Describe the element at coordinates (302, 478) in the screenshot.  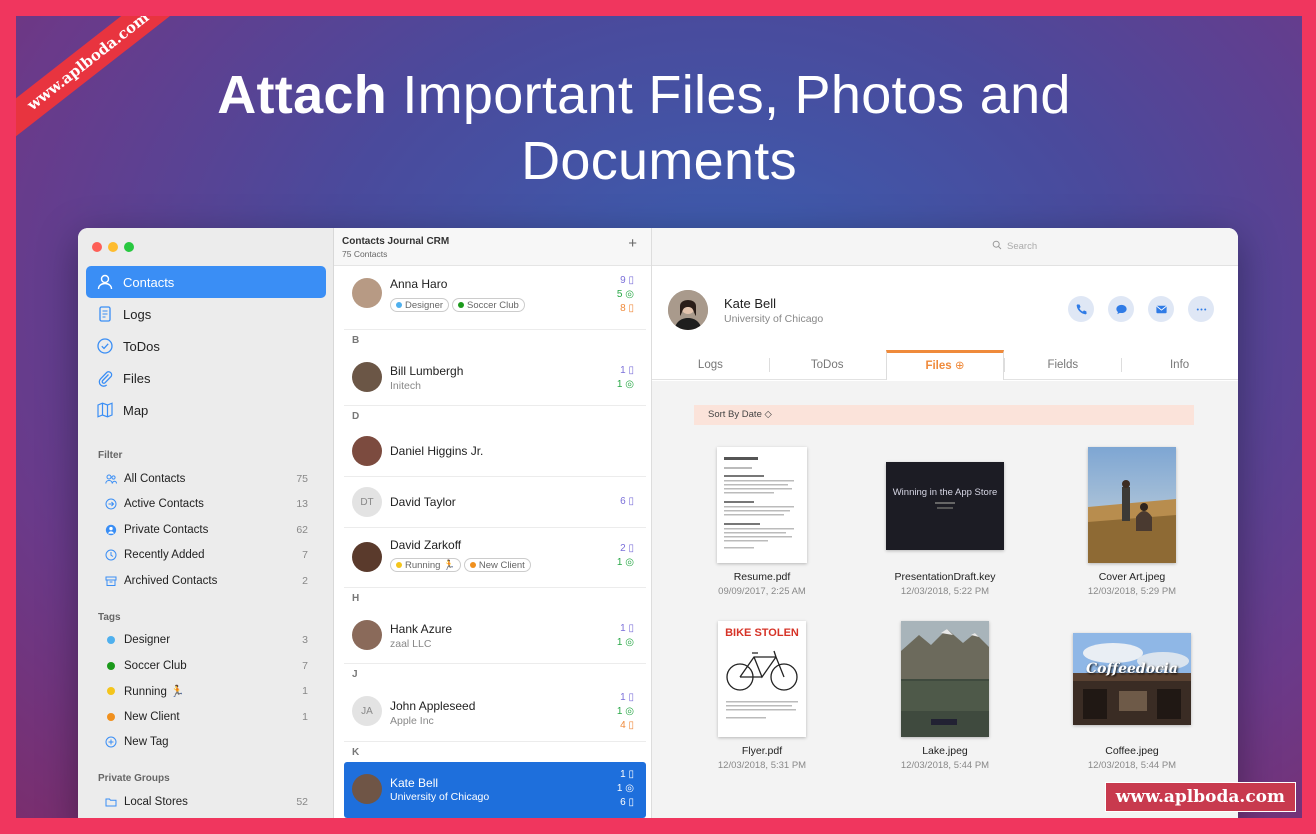
I see `filter-count: 75` at that location.